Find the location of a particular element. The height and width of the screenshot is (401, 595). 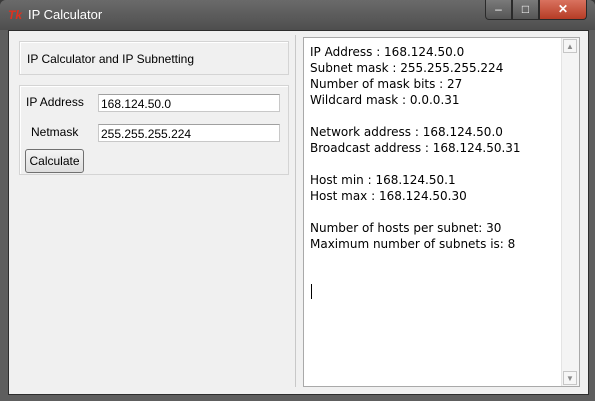

result-line: Wildcard mask : 0.0.0.31 is located at coordinates (385, 100).